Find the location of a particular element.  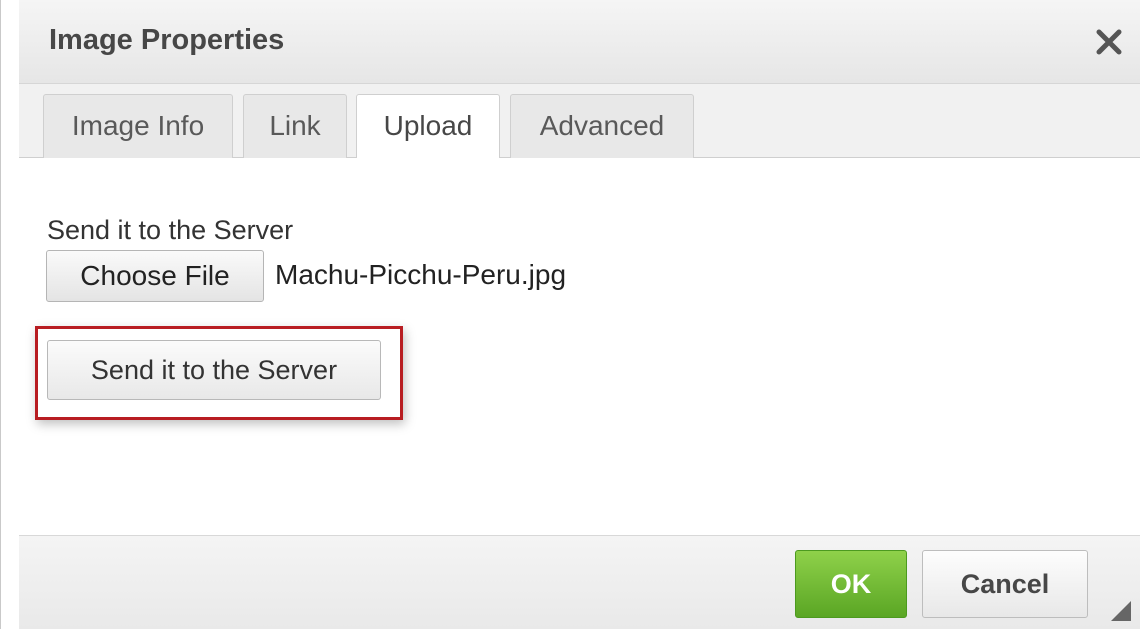

choose-file-button: Choose File is located at coordinates (155, 276).